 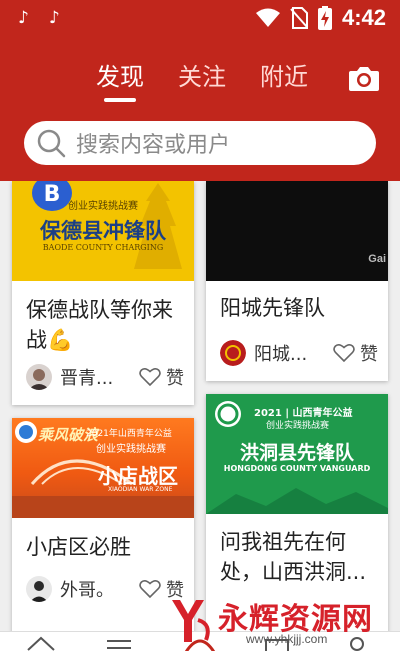 I want to click on watermark-logo-icon, so click(x=191, y=621).